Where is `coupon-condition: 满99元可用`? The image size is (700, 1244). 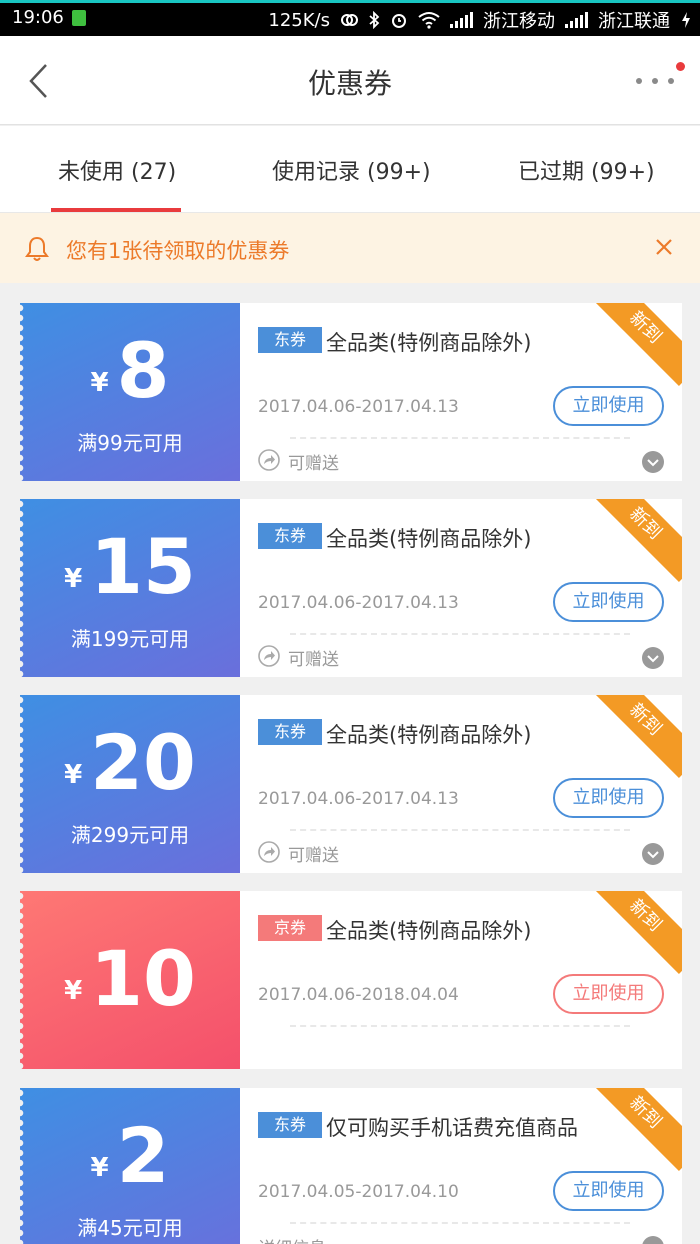
coupon-condition: 满99元可用 is located at coordinates (130, 443).